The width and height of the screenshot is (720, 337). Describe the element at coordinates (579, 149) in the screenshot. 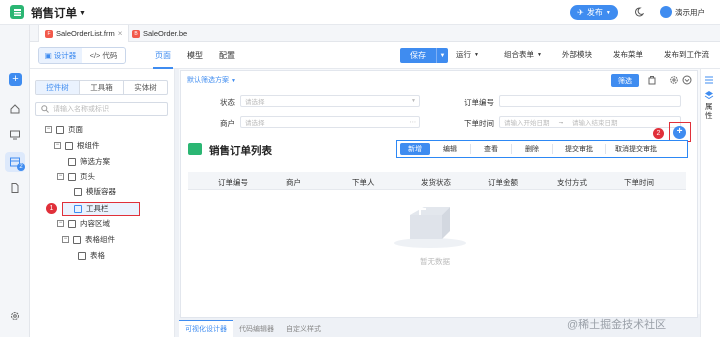

I see `submit-approval-button: 提交审批` at that location.